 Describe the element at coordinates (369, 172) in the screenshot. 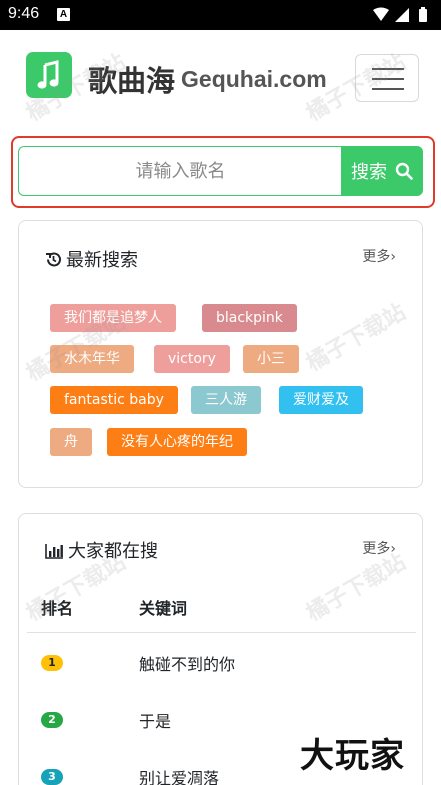

I see `search-button-label: 搜索` at that location.